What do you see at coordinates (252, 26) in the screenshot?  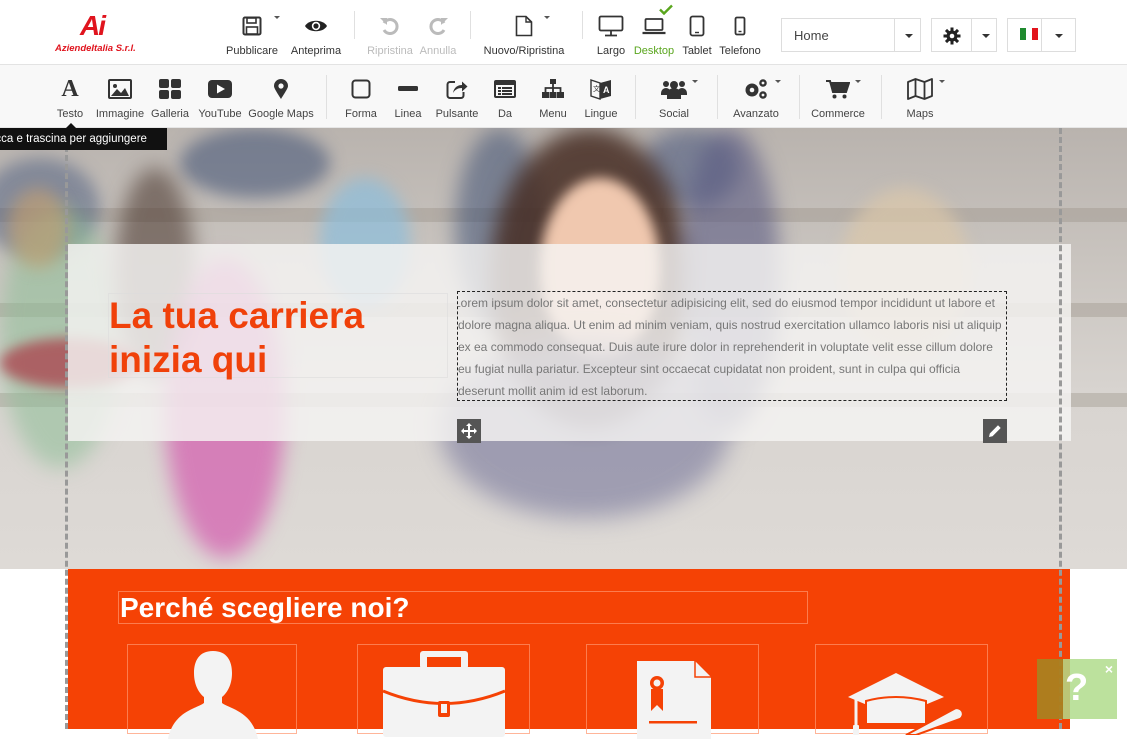 I see `floppy-disk-icon` at bounding box center [252, 26].